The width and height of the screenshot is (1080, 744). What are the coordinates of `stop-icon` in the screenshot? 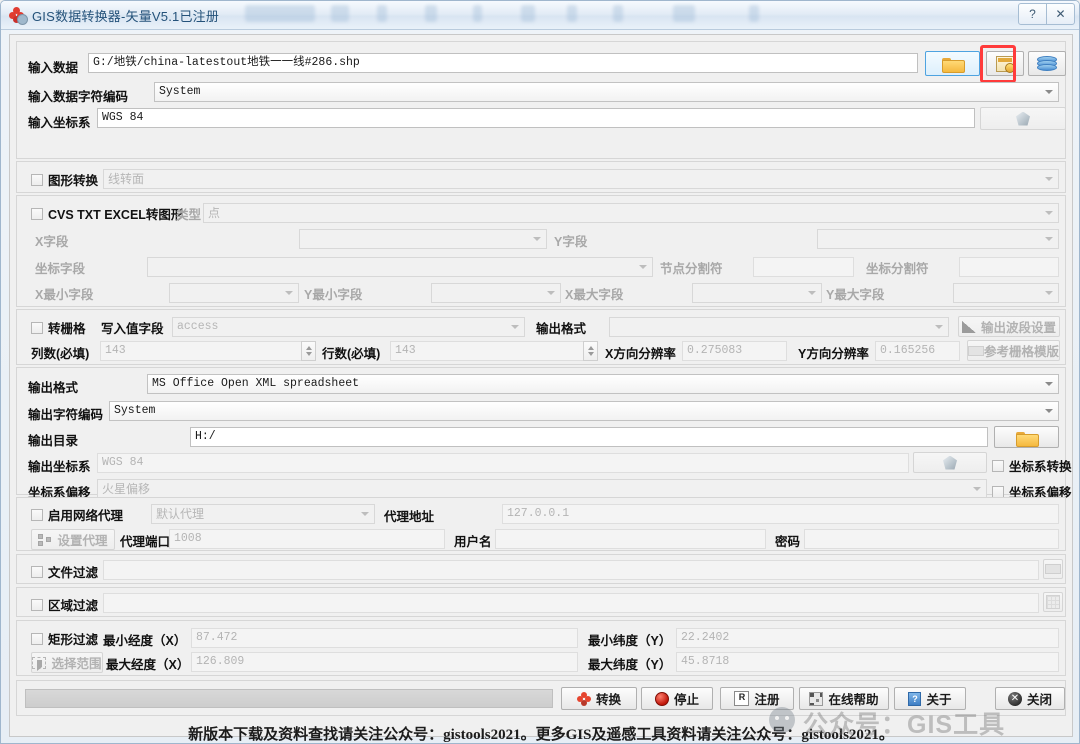 It's located at (661, 698).